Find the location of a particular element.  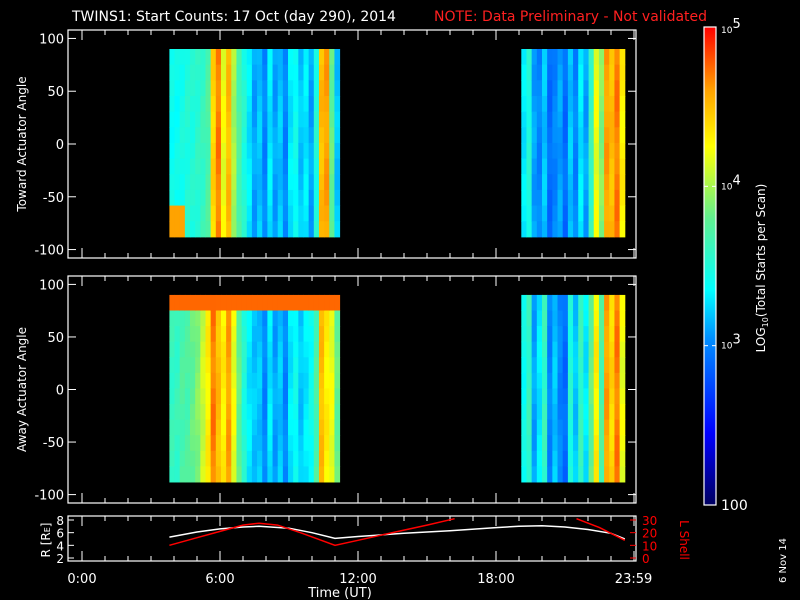

y-tick-label: -100 is located at coordinates (49, 251).